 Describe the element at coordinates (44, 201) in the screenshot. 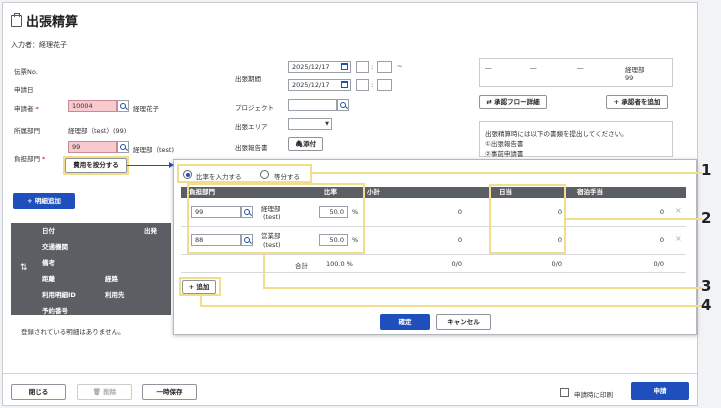

I see `add-detail-button: + 明細追加` at that location.